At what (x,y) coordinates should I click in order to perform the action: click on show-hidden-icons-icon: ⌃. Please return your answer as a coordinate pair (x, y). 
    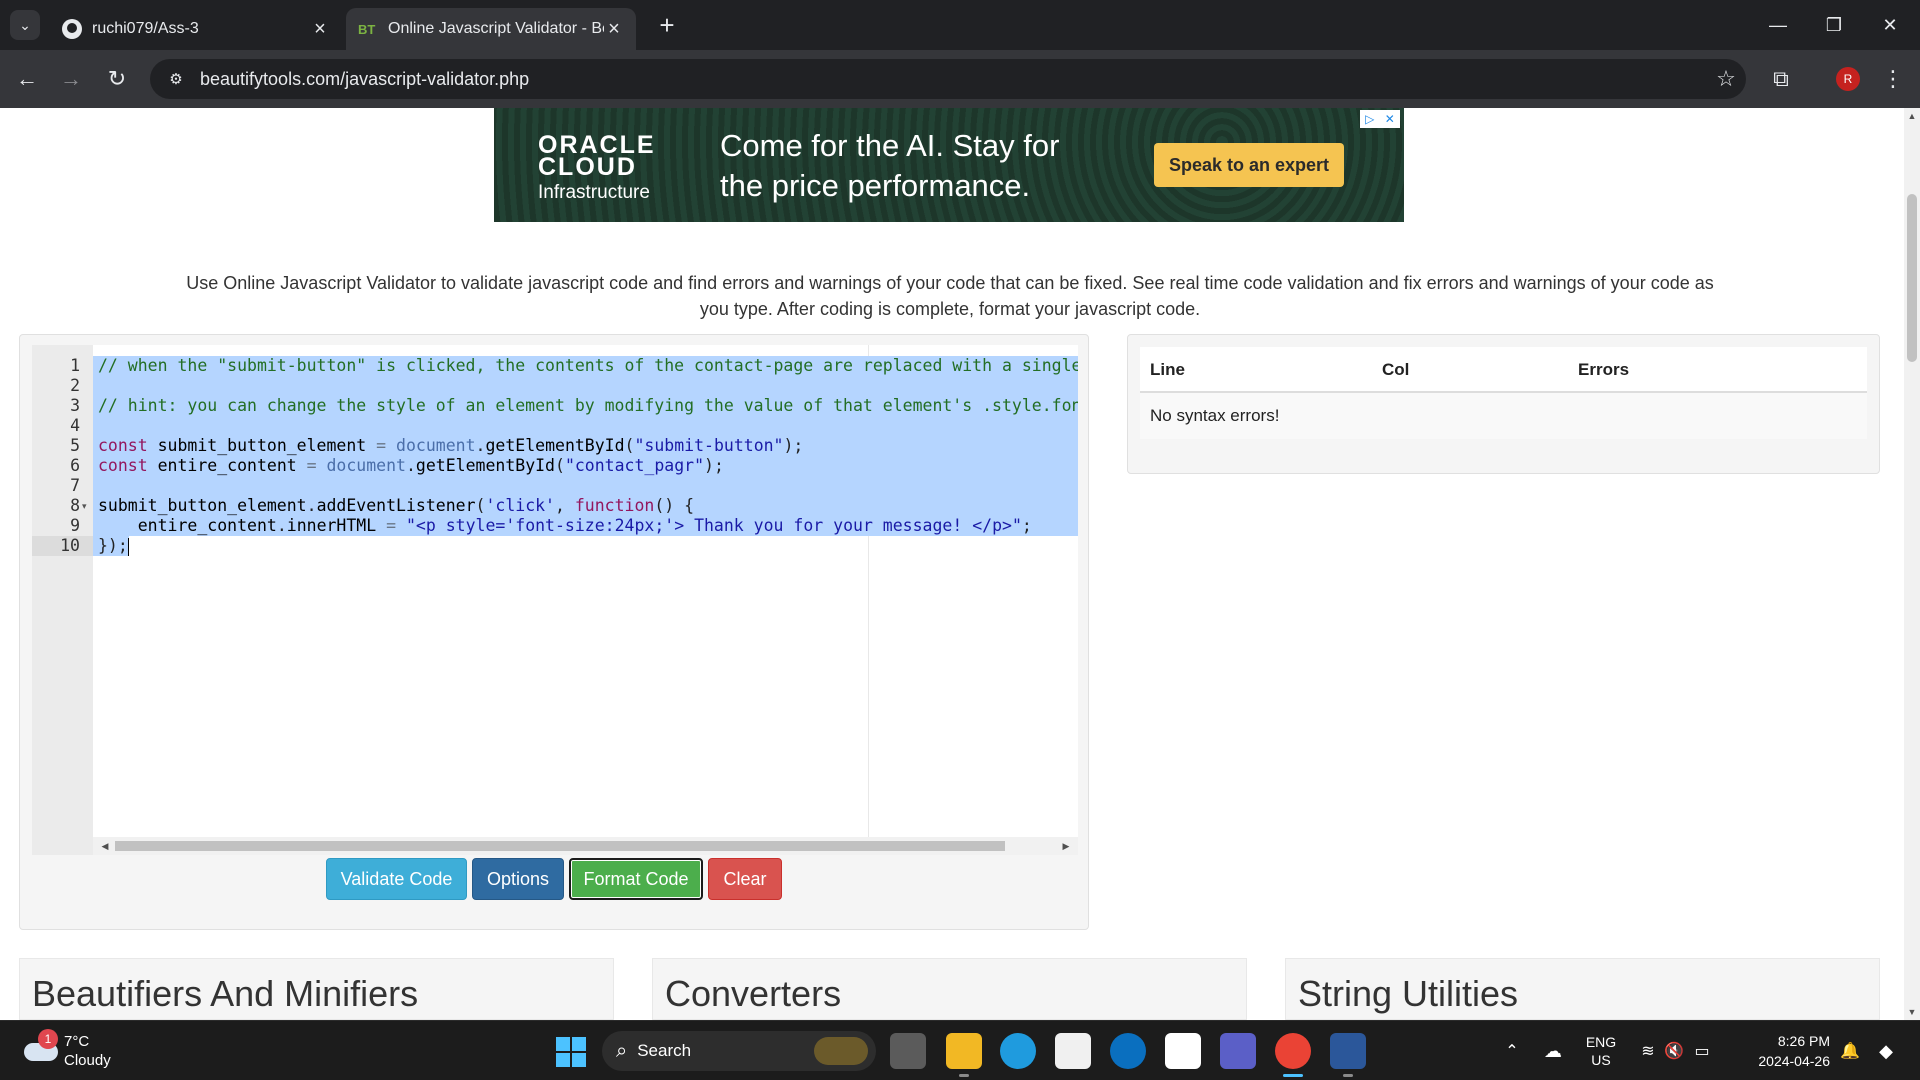
    Looking at the image, I should click on (1512, 1050).